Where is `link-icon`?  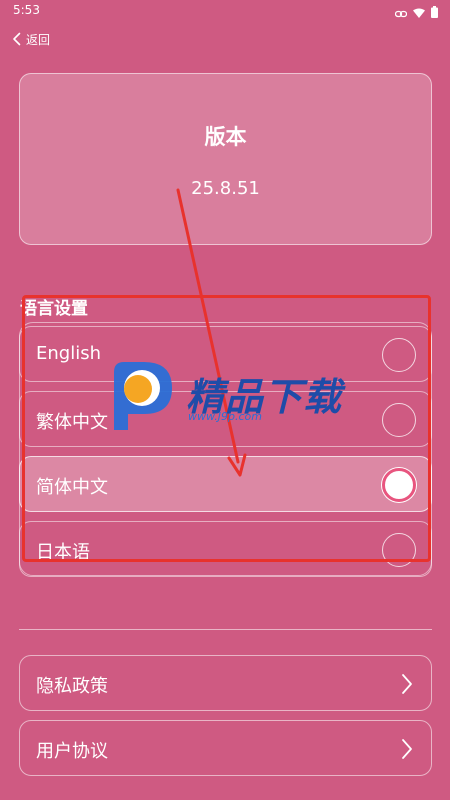 link-icon is located at coordinates (401, 12).